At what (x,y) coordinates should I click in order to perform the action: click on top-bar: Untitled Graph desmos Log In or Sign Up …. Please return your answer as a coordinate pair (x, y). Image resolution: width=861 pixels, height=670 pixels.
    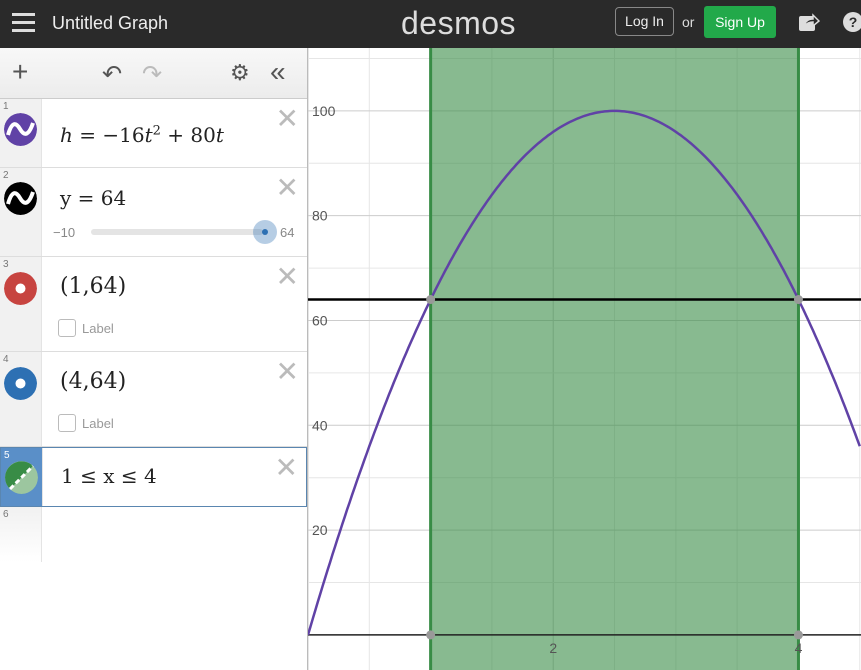
    Looking at the image, I should click on (430, 24).